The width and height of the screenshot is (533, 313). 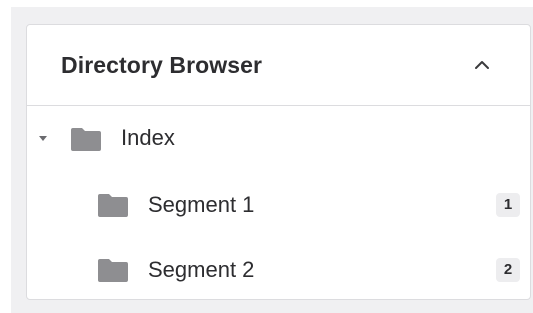 What do you see at coordinates (508, 205) in the screenshot?
I see `count-badge: 1` at bounding box center [508, 205].